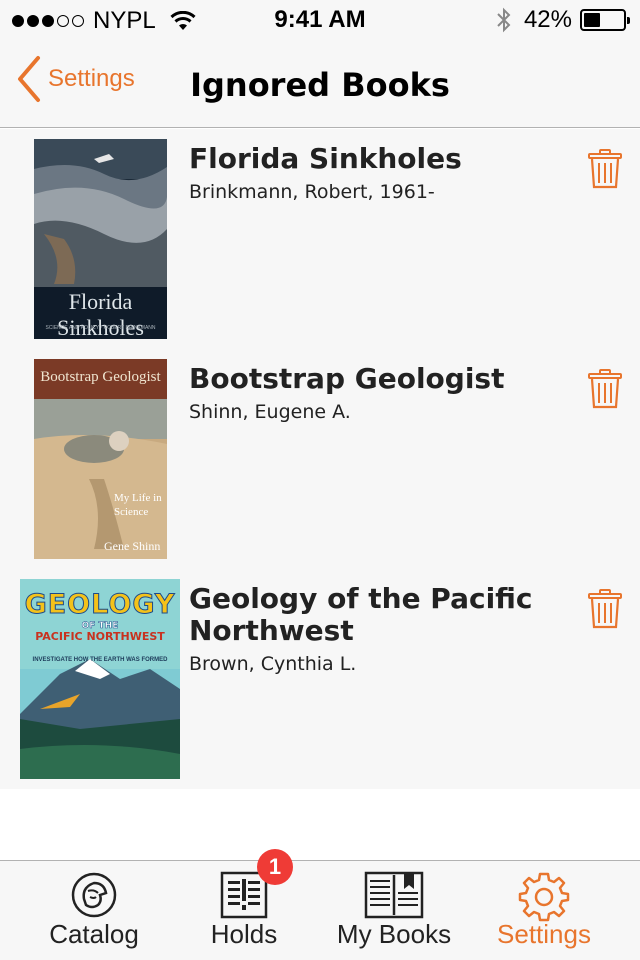  What do you see at coordinates (504, 20) in the screenshot?
I see `bluetooth-icon` at bounding box center [504, 20].